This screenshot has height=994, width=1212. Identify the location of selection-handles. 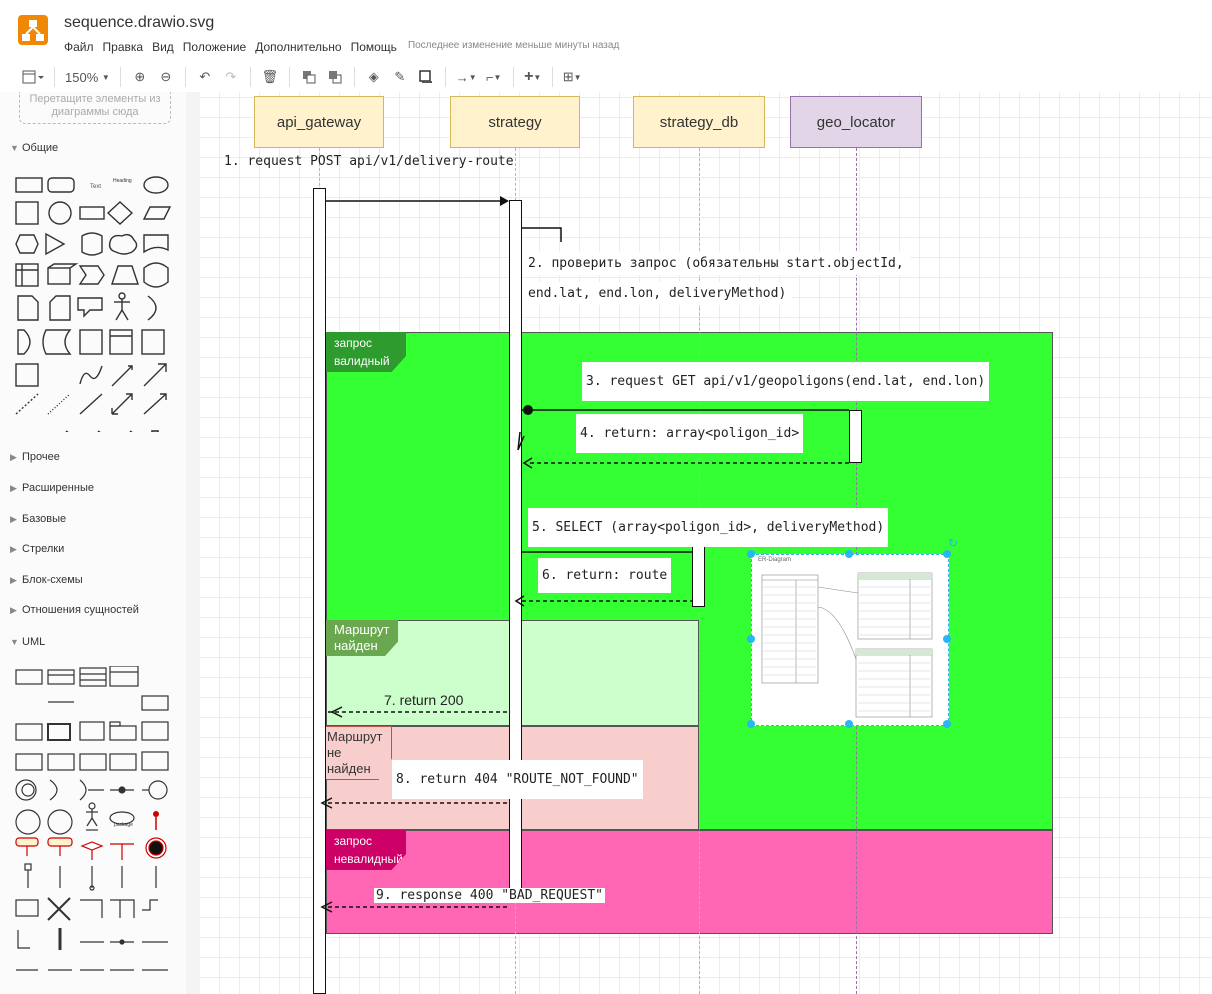
(853, 641).